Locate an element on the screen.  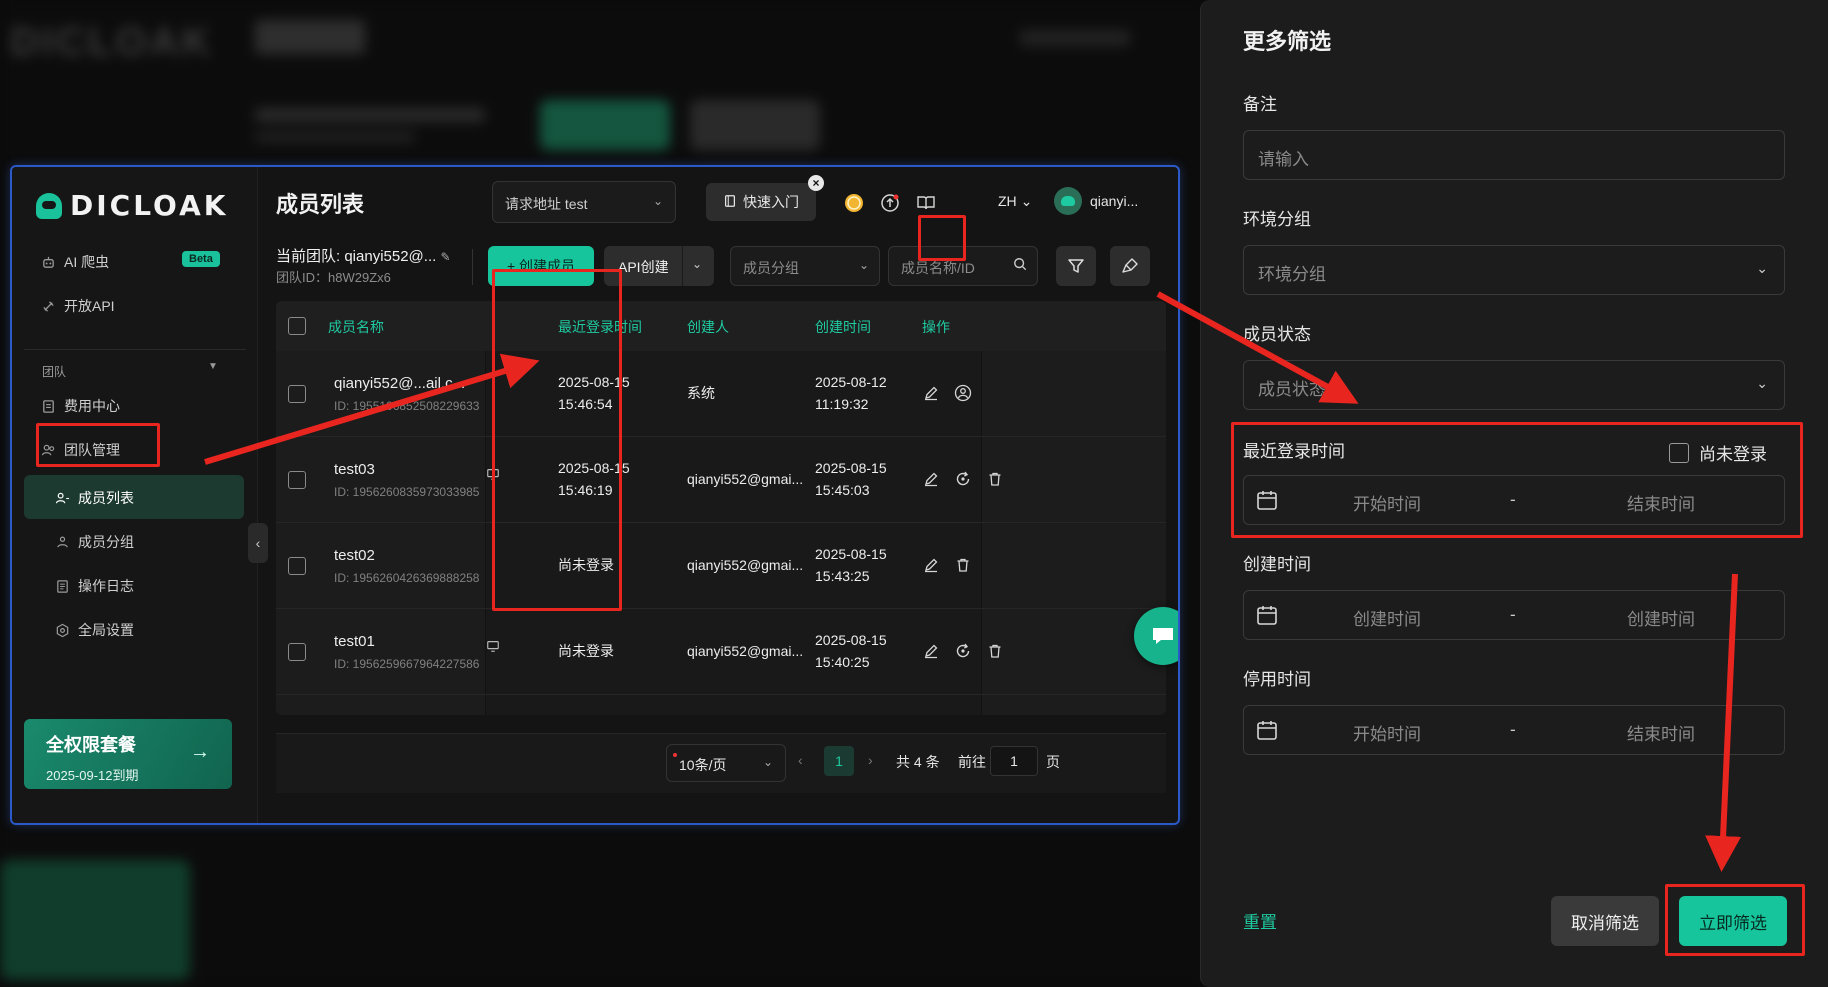
logo: DICLOAK is located at coordinates (132, 205).